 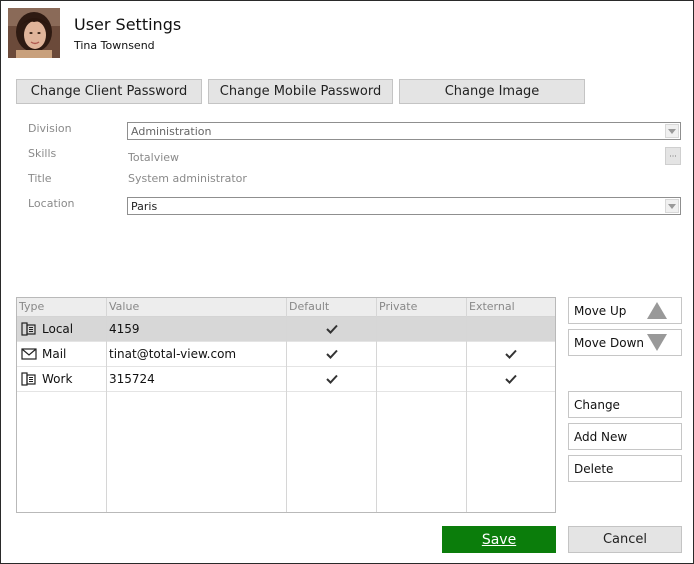 I want to click on location-value: Paris, so click(x=144, y=206).